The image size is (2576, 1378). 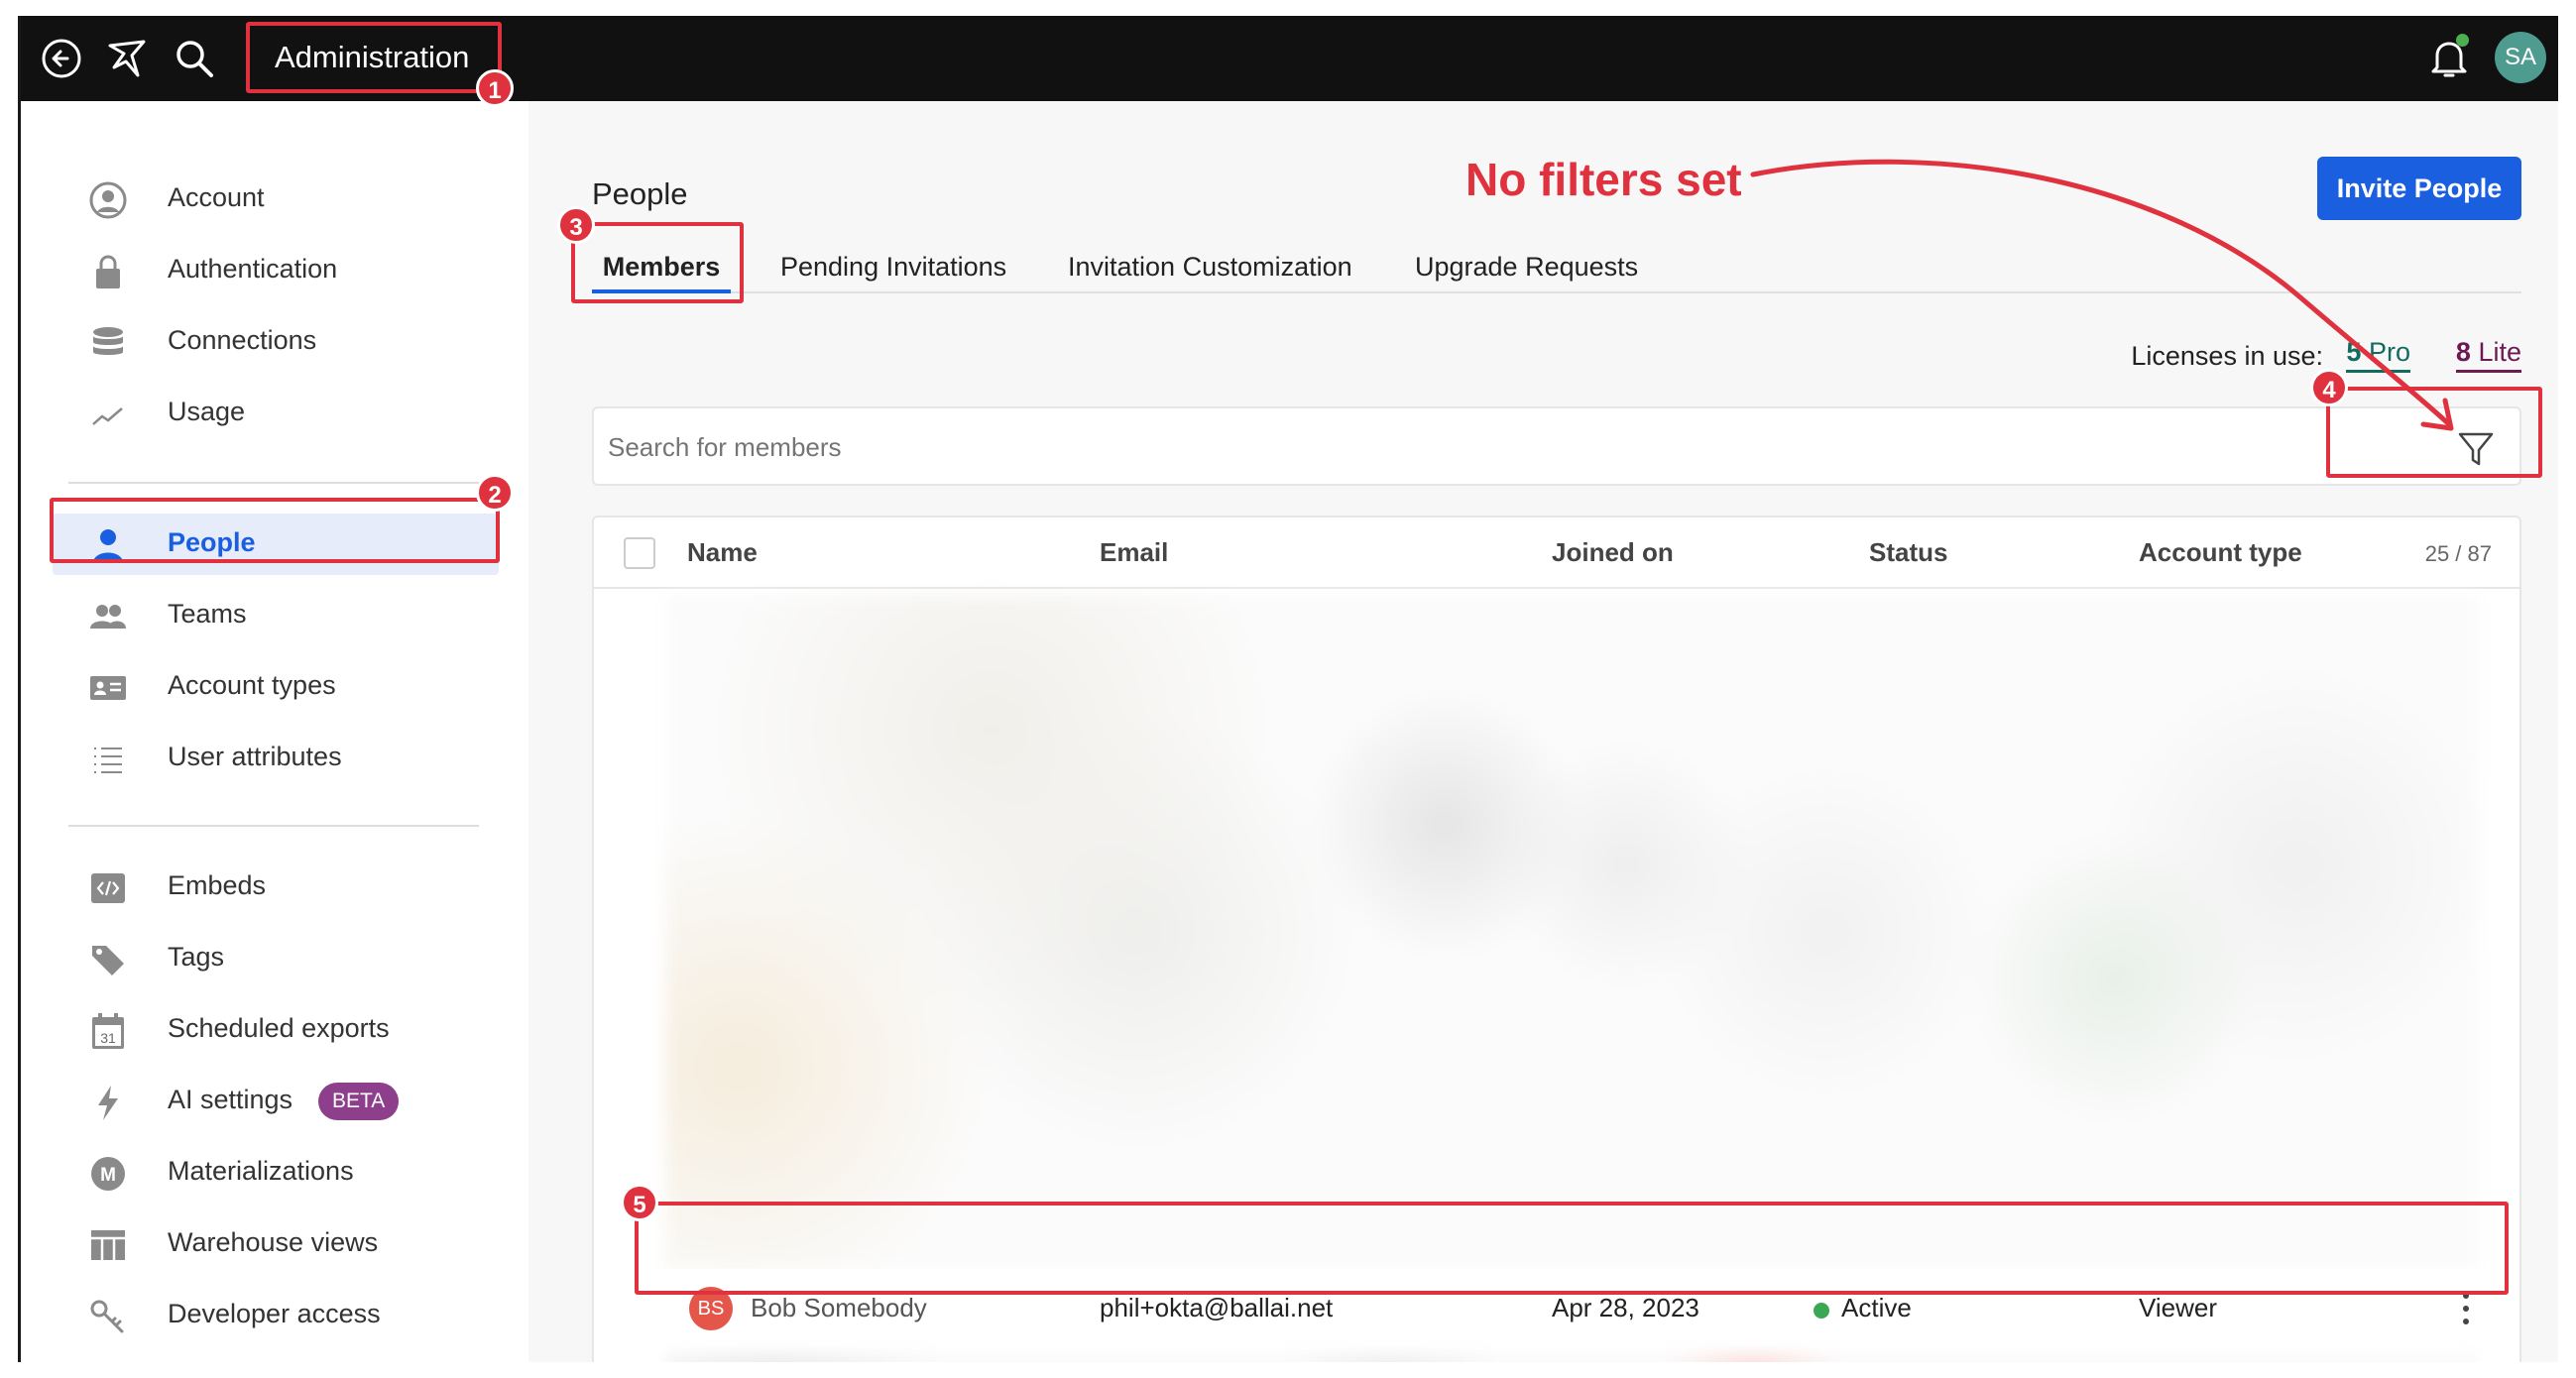 What do you see at coordinates (108, 1245) in the screenshot?
I see `table-icon` at bounding box center [108, 1245].